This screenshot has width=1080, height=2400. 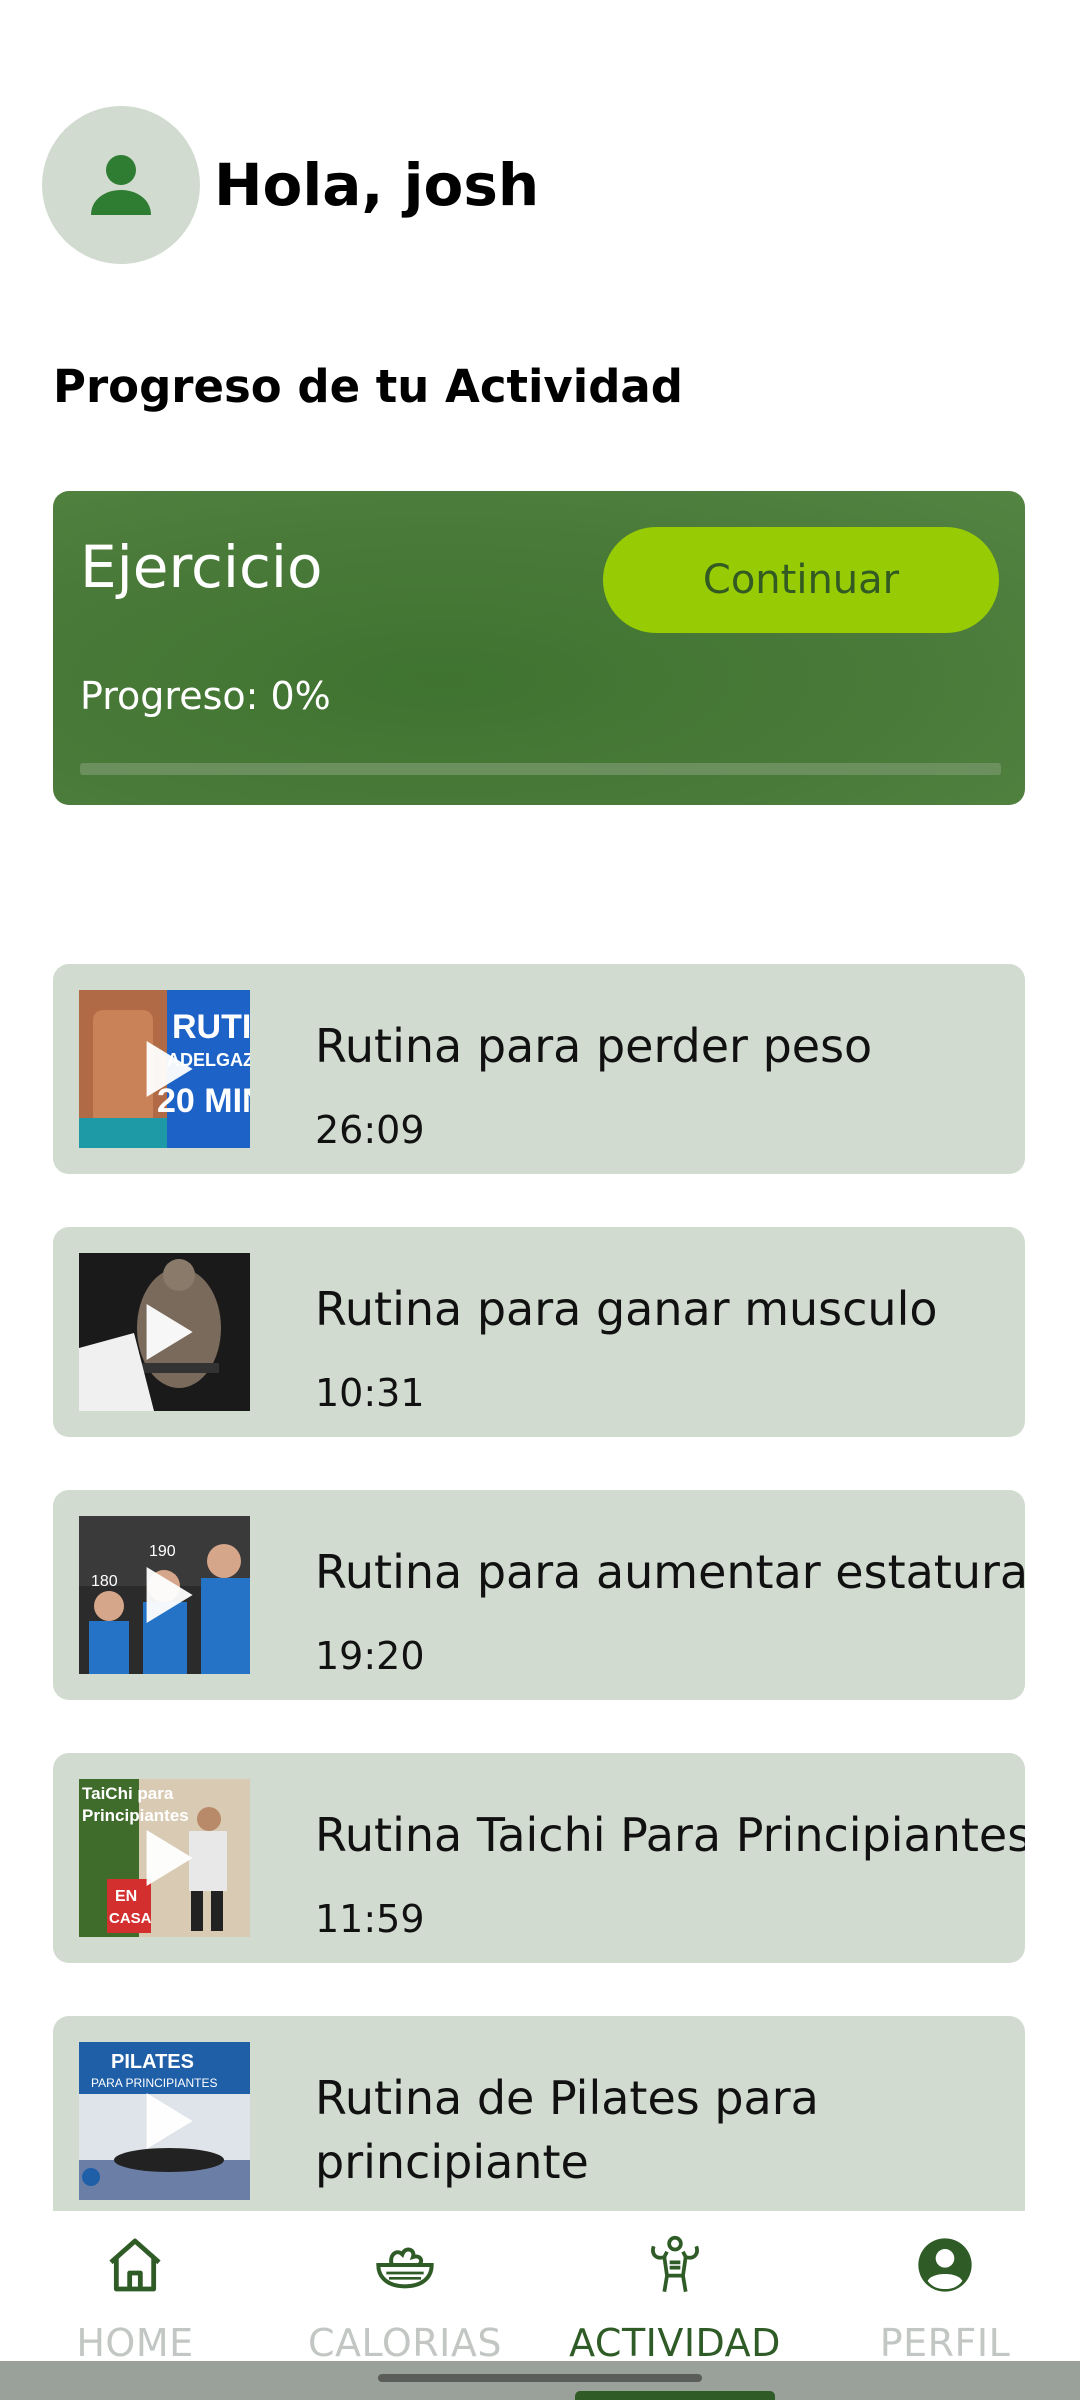 I want to click on thumbnail-text: Principiantes, so click(x=135, y=1815).